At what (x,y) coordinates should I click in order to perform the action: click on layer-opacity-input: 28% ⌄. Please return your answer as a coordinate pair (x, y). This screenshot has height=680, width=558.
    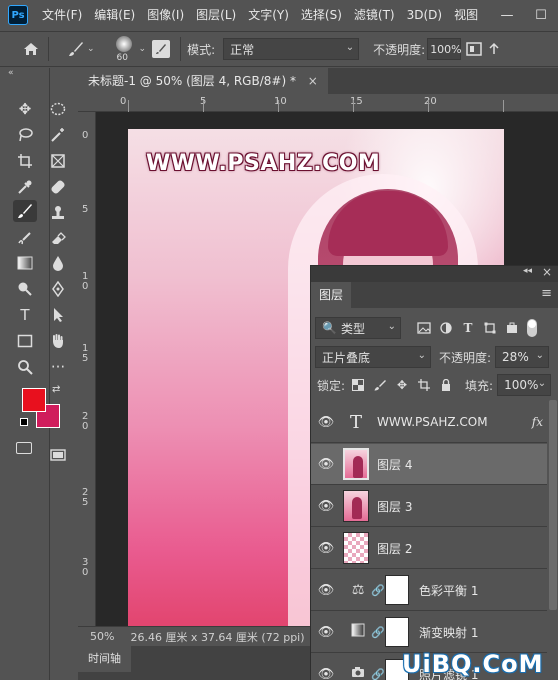
    Looking at the image, I should click on (522, 357).